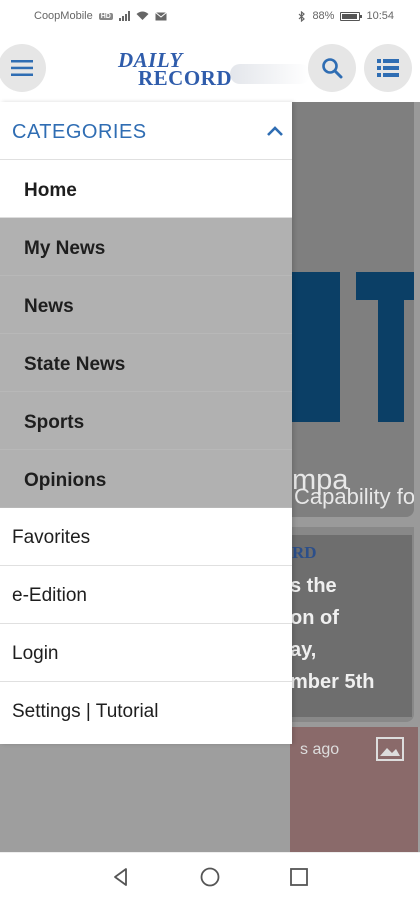 This screenshot has width=420, height=900. What do you see at coordinates (351, 16) in the screenshot?
I see `battery-icon` at bounding box center [351, 16].